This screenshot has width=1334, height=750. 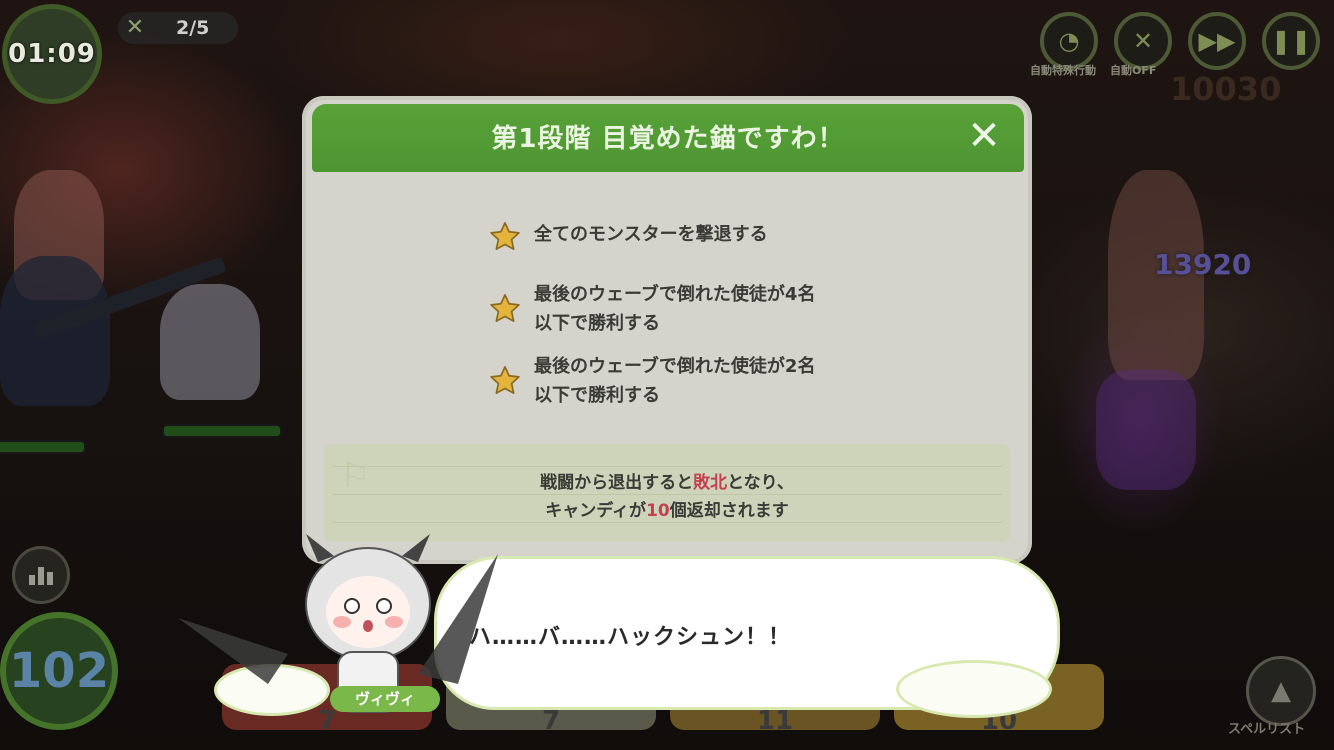 I want to click on notice-line-1: 戦闘から退出すると敗北となり、, so click(x=667, y=483).